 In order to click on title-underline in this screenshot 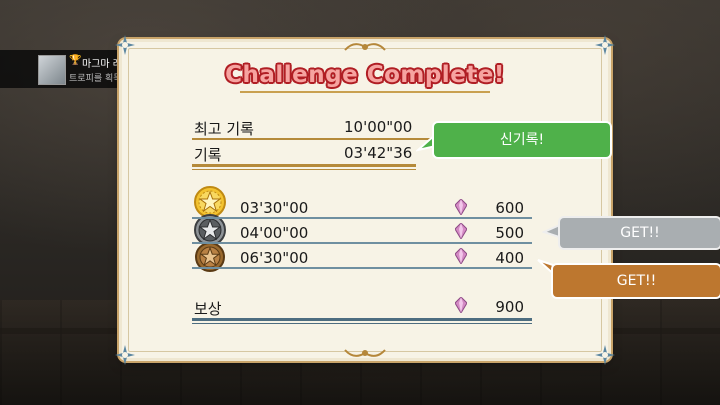, I will do `click(365, 92)`.